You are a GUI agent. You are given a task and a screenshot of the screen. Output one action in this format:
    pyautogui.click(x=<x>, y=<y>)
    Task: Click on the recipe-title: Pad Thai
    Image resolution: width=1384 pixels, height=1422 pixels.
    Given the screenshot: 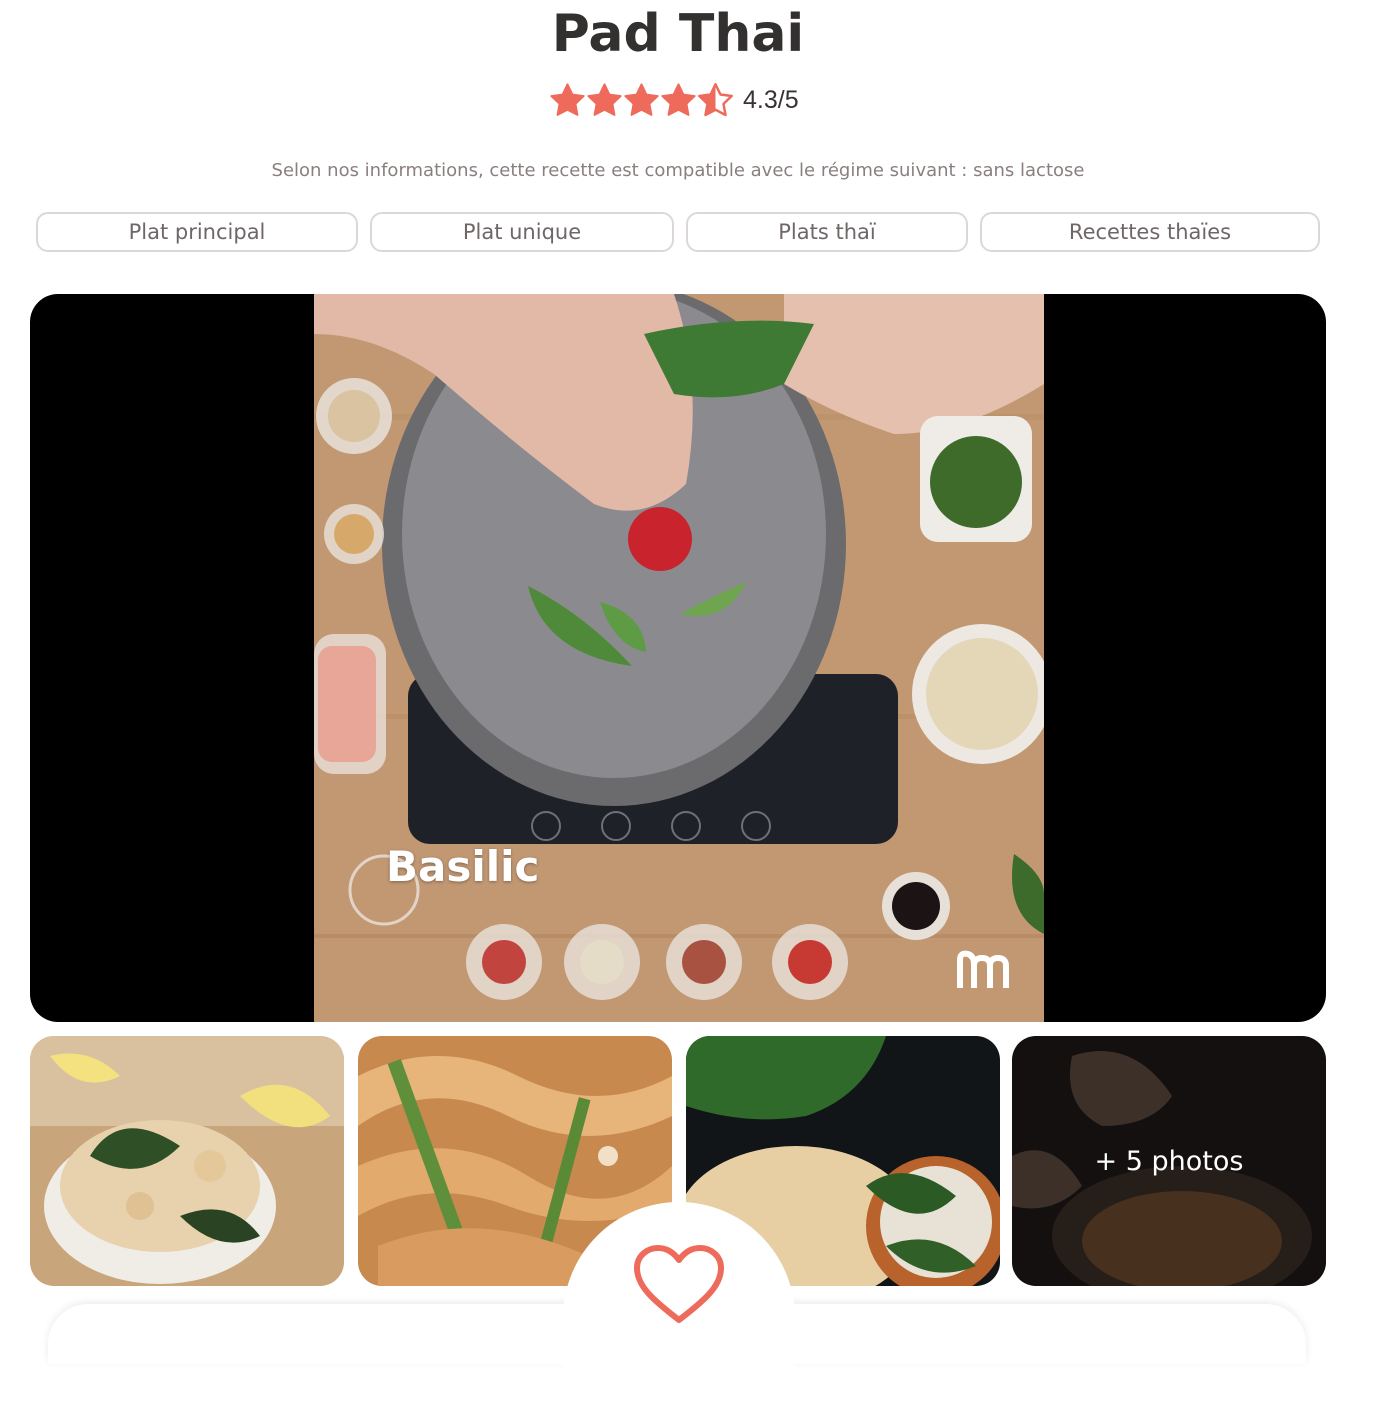 What is the action you would take?
    pyautogui.click(x=678, y=34)
    